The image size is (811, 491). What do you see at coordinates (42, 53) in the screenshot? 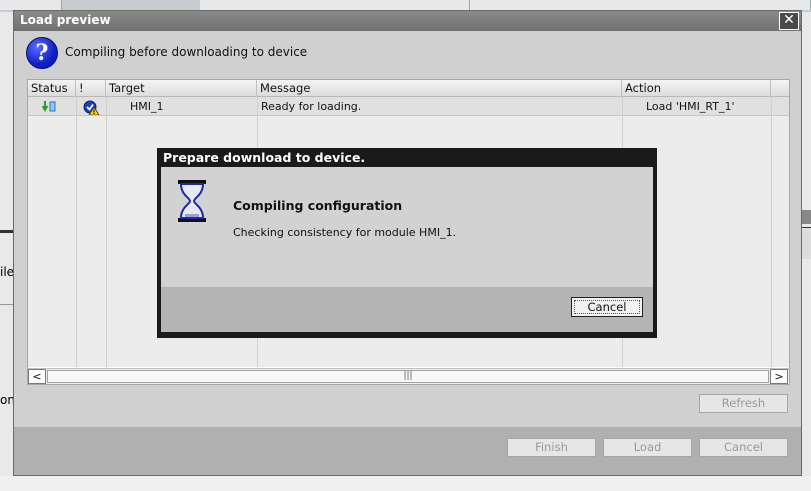
I see `question-icon: ?` at bounding box center [42, 53].